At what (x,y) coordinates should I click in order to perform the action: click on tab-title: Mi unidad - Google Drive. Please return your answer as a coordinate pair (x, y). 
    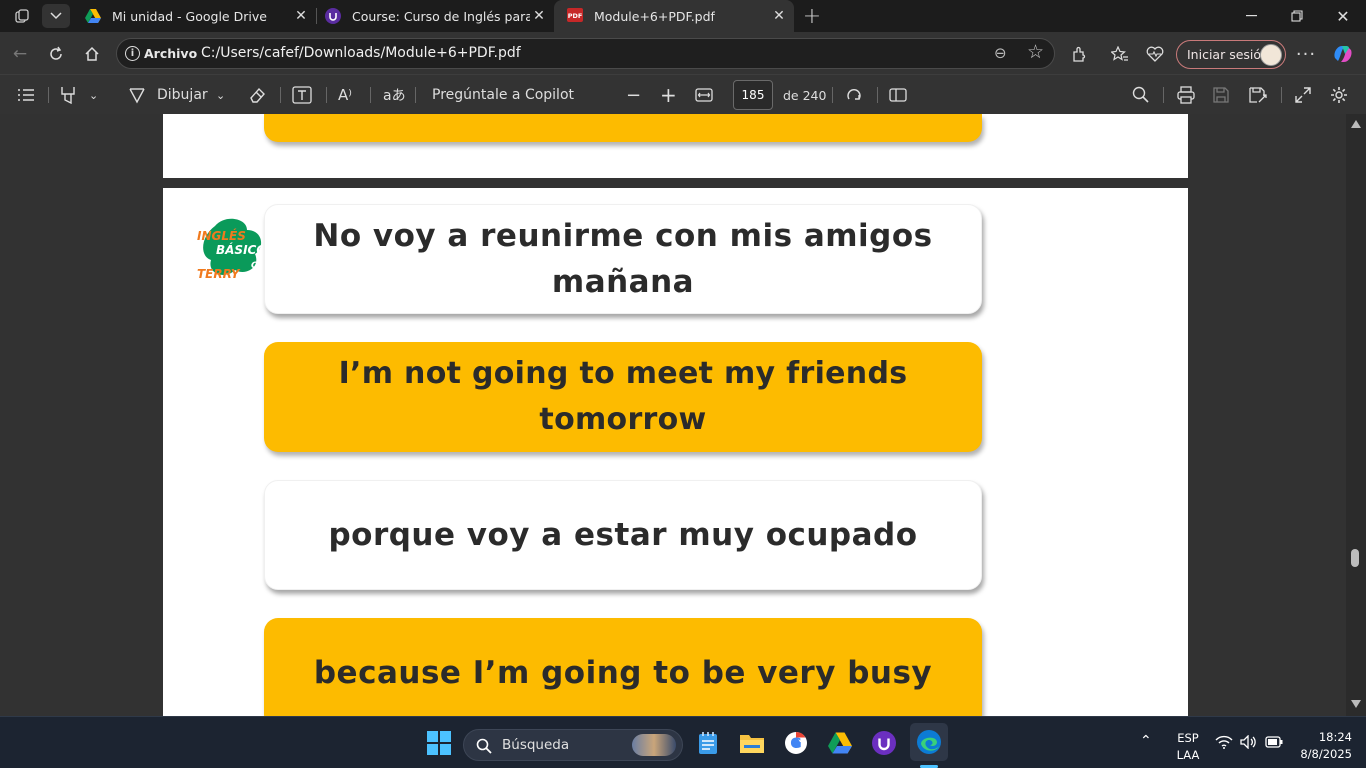
    Looking at the image, I should click on (189, 16).